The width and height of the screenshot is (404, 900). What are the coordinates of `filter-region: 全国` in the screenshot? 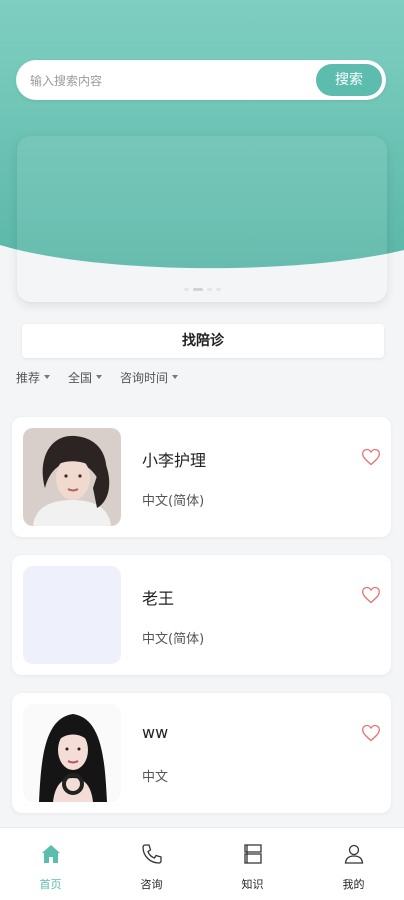 It's located at (85, 377).